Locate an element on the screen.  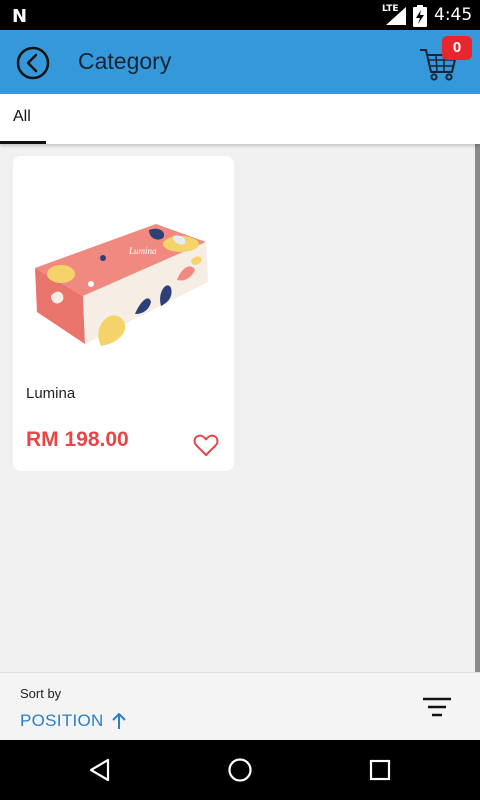
wishlist-button is located at coordinates (206, 445).